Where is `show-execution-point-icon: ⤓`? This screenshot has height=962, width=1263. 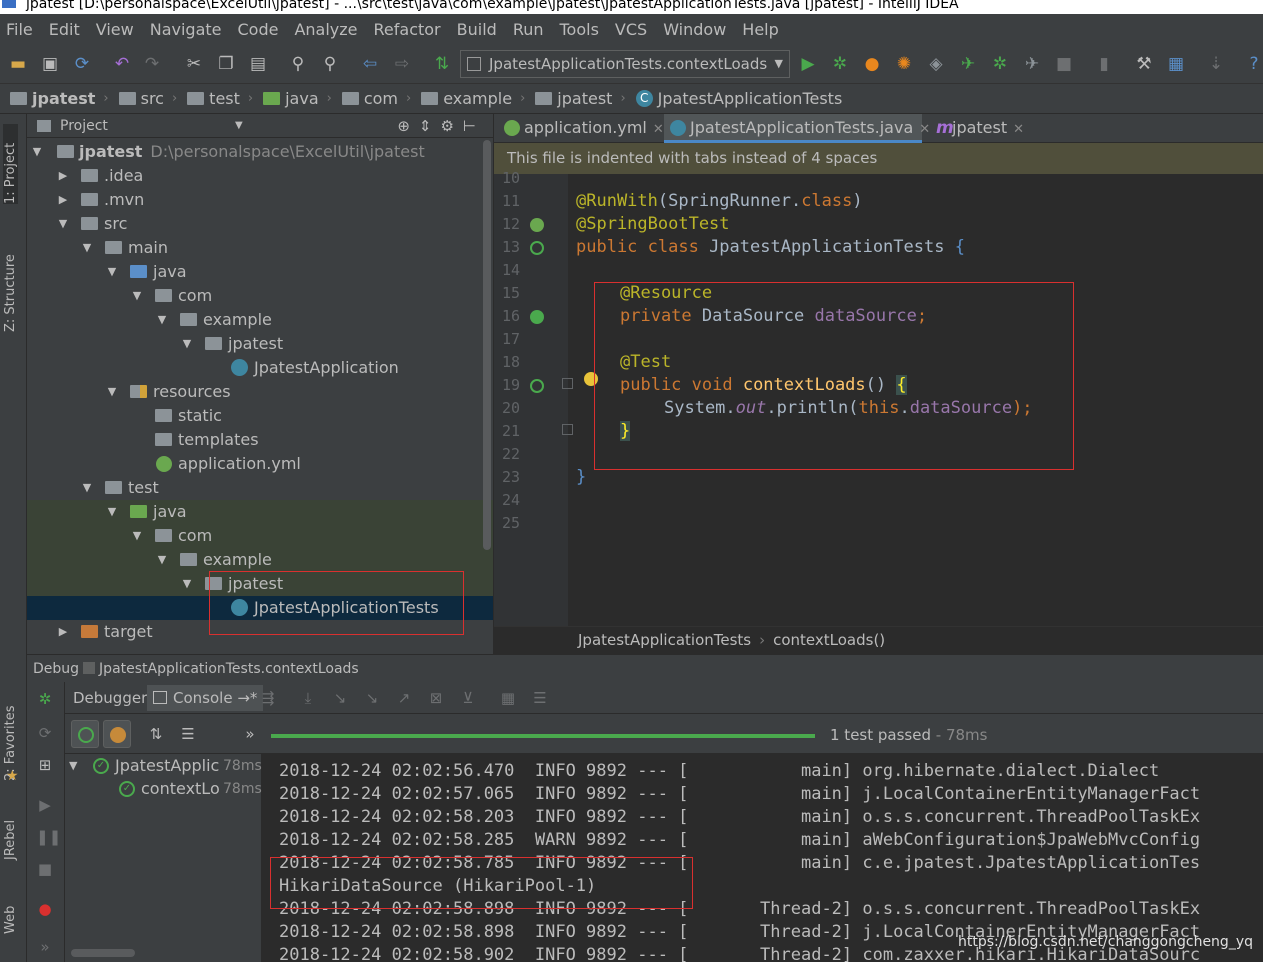
show-execution-point-icon: ⤓ is located at coordinates (308, 698).